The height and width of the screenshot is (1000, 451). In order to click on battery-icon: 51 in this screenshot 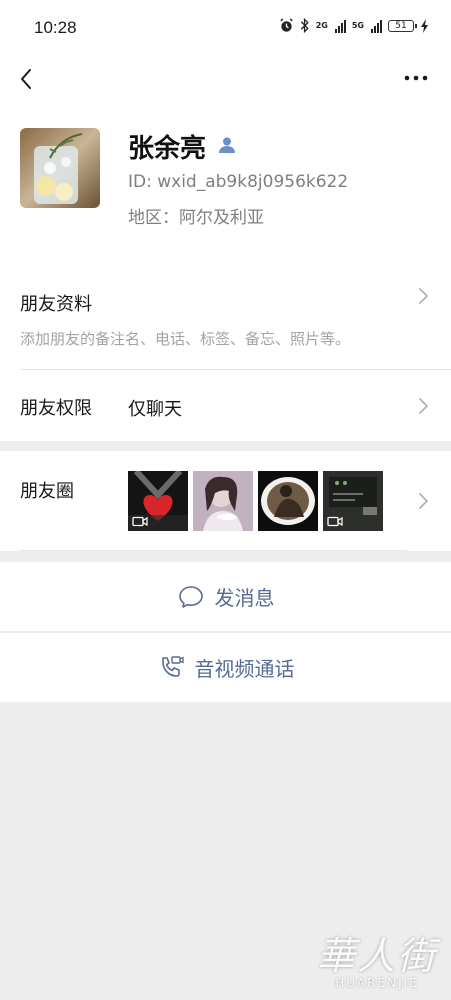, I will do `click(402, 25)`.